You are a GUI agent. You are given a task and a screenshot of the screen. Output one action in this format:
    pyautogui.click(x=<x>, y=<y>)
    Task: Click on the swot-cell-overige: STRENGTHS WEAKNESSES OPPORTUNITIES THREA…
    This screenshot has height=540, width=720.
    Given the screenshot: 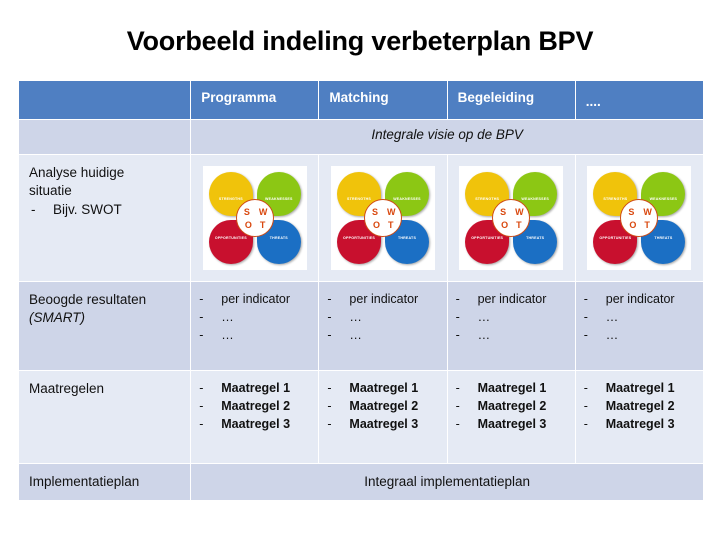 What is the action you would take?
    pyautogui.click(x=639, y=218)
    